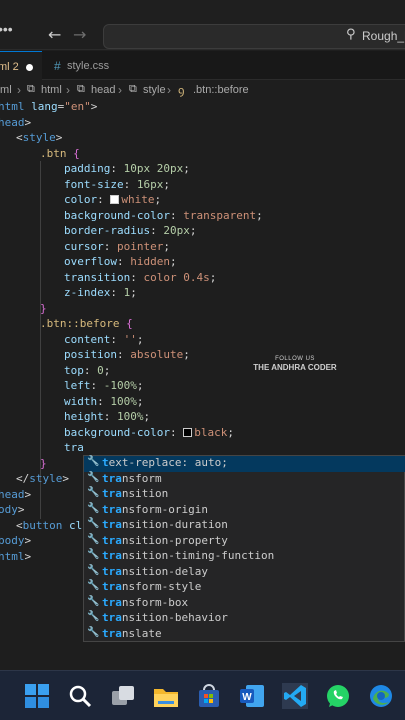  Describe the element at coordinates (254, 36) in the screenshot. I see `command-center-search: ⚲ Rough_F` at that location.